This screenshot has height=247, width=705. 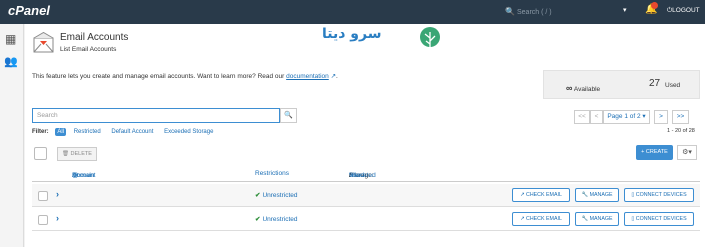 What do you see at coordinates (272, 173) in the screenshot?
I see `restrictions-header: Restrictions` at bounding box center [272, 173].